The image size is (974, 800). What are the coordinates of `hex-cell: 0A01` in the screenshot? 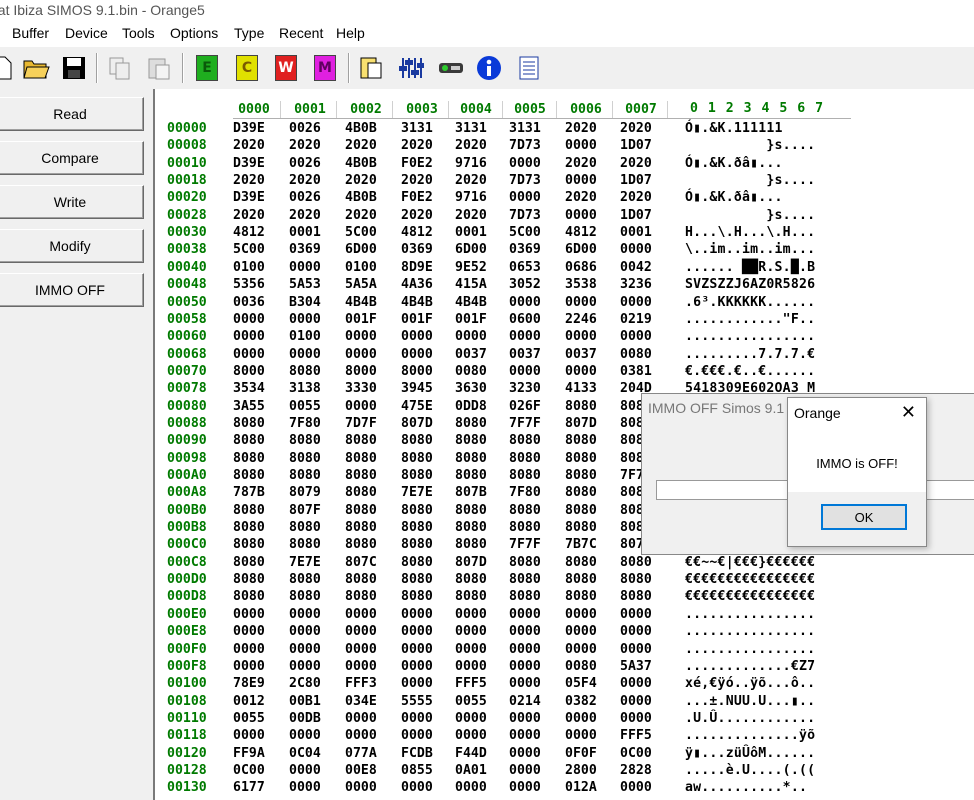 It's located at (471, 770).